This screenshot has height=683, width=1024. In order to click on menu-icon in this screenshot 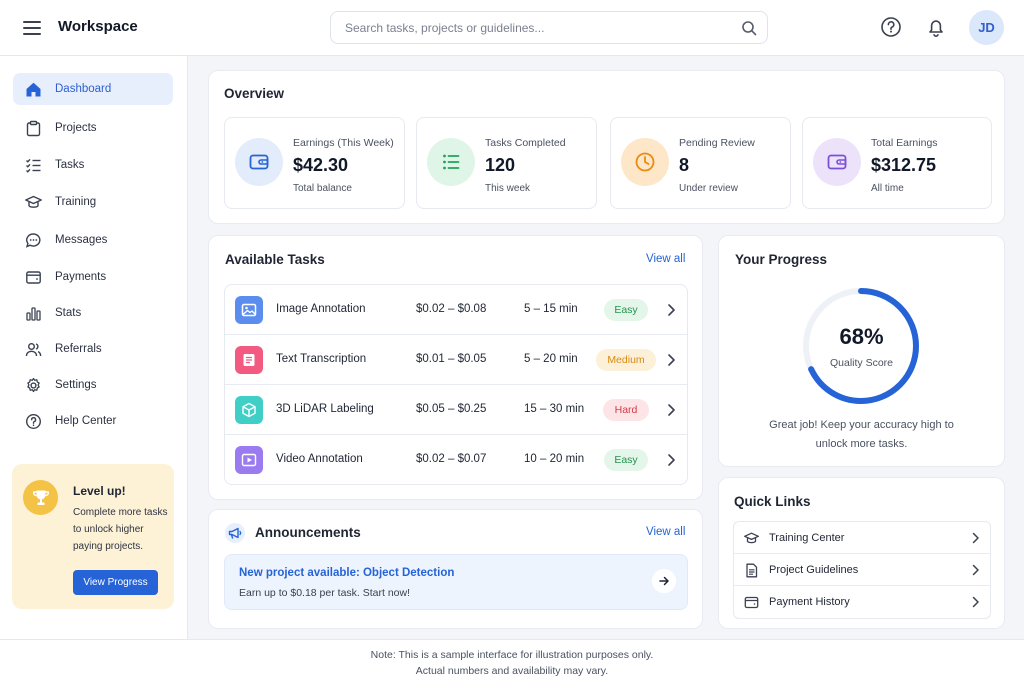, I will do `click(32, 28)`.